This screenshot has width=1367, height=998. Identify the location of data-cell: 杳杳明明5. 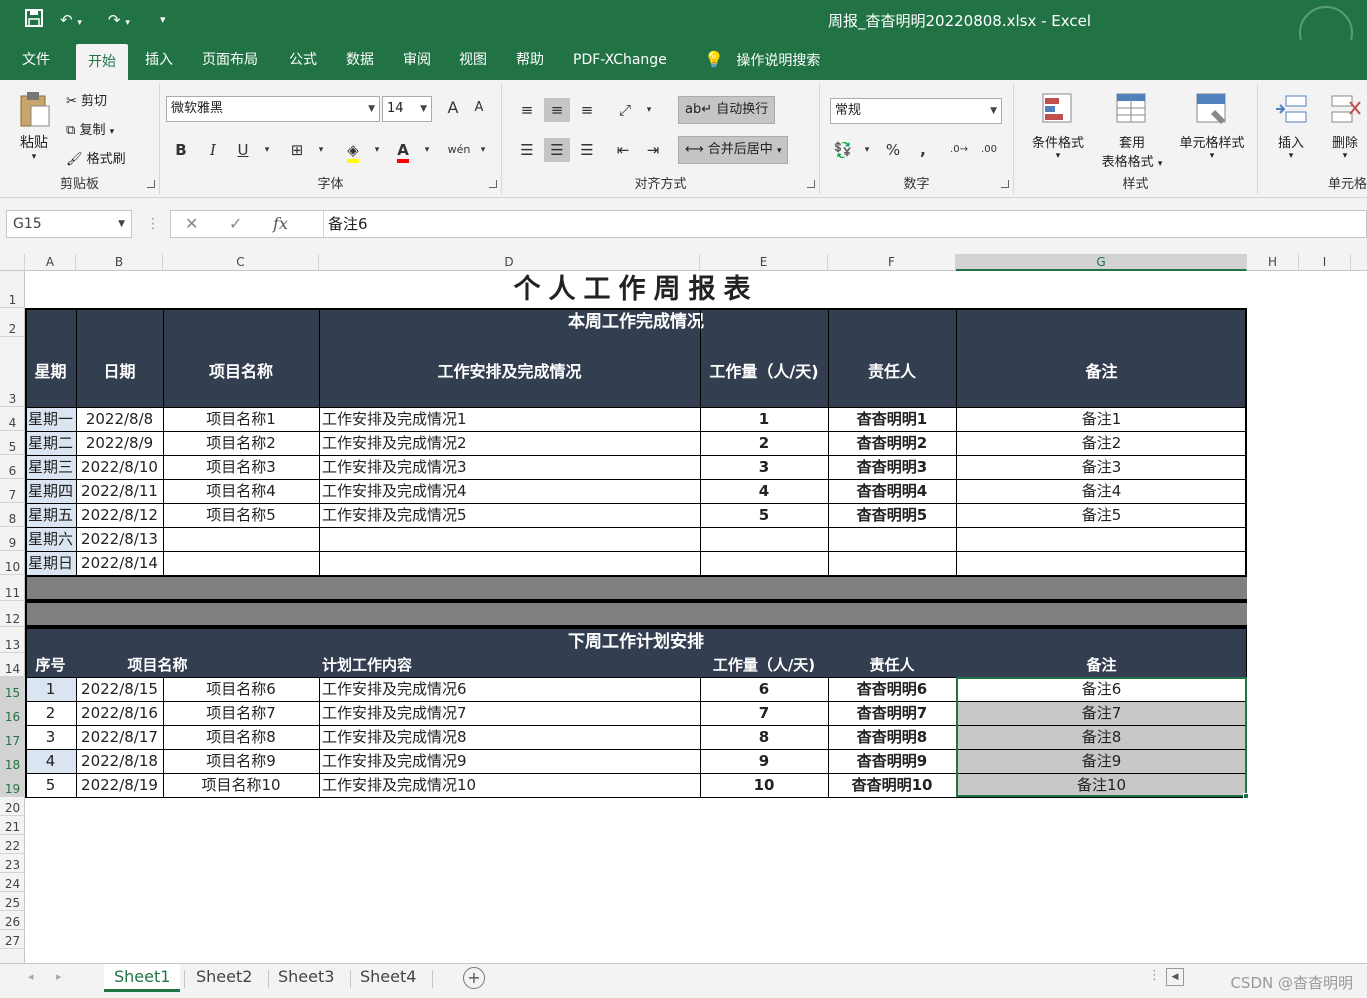
(892, 515).